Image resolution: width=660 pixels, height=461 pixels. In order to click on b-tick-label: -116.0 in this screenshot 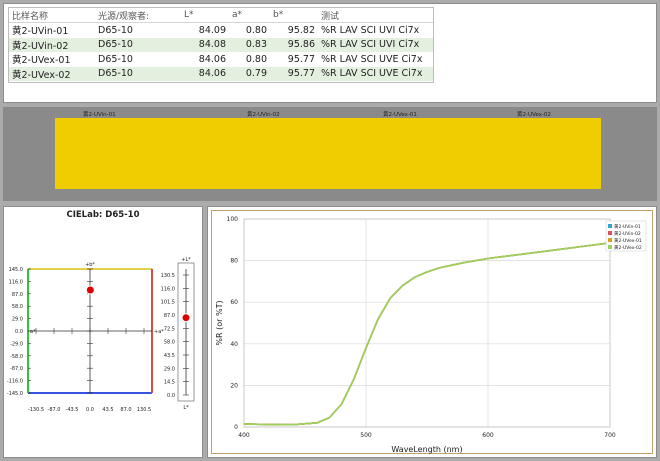, I will do `click(15, 382)`.